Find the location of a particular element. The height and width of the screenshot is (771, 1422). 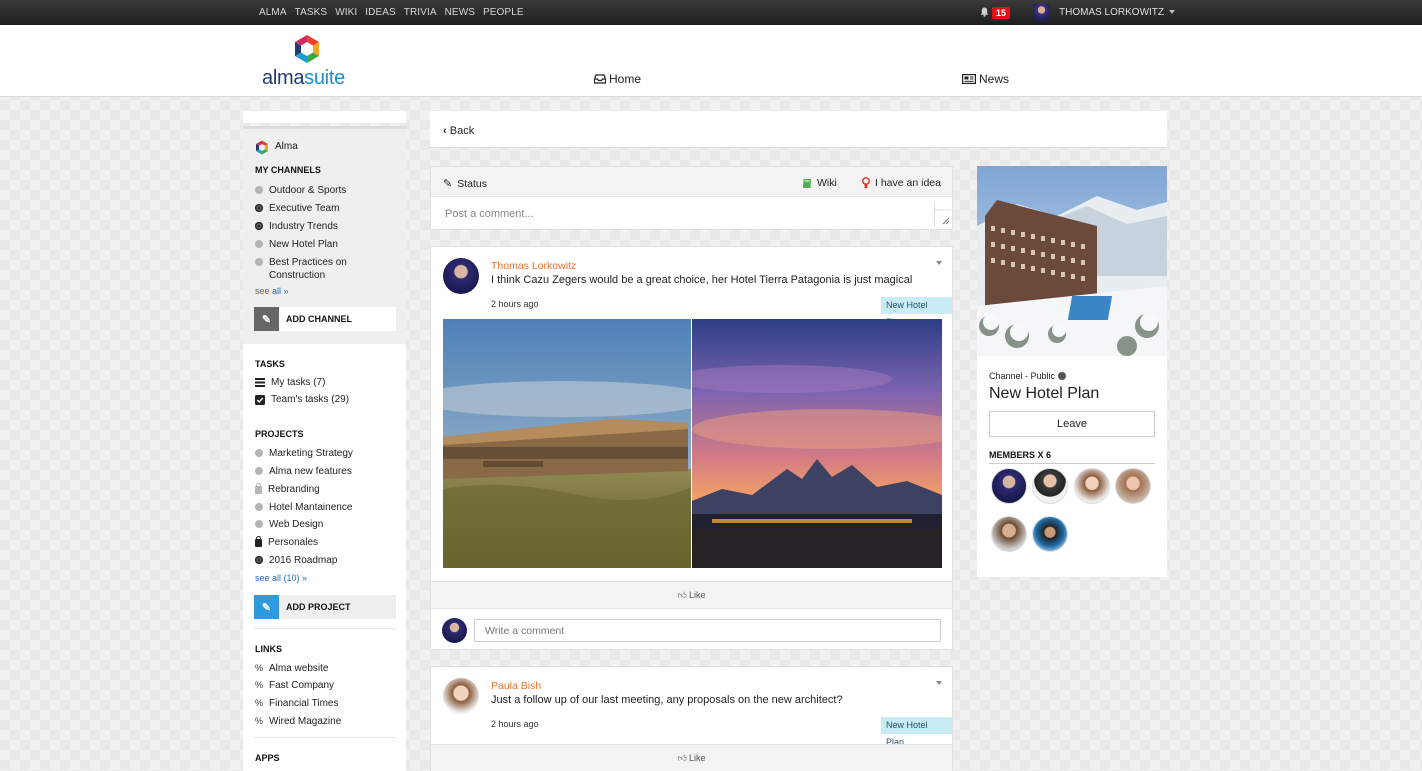

top-nav-alma: ALMA is located at coordinates (273, 12).